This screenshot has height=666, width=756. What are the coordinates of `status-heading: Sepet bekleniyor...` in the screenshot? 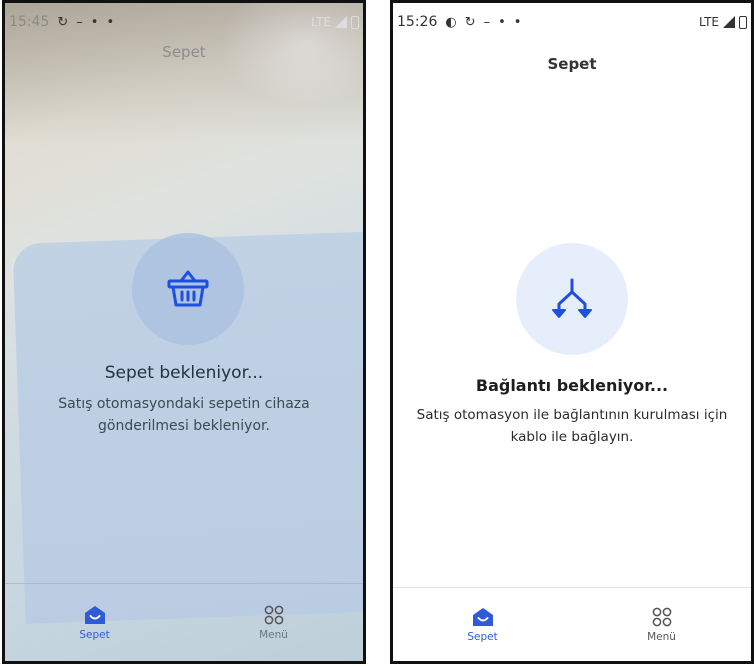 It's located at (184, 373).